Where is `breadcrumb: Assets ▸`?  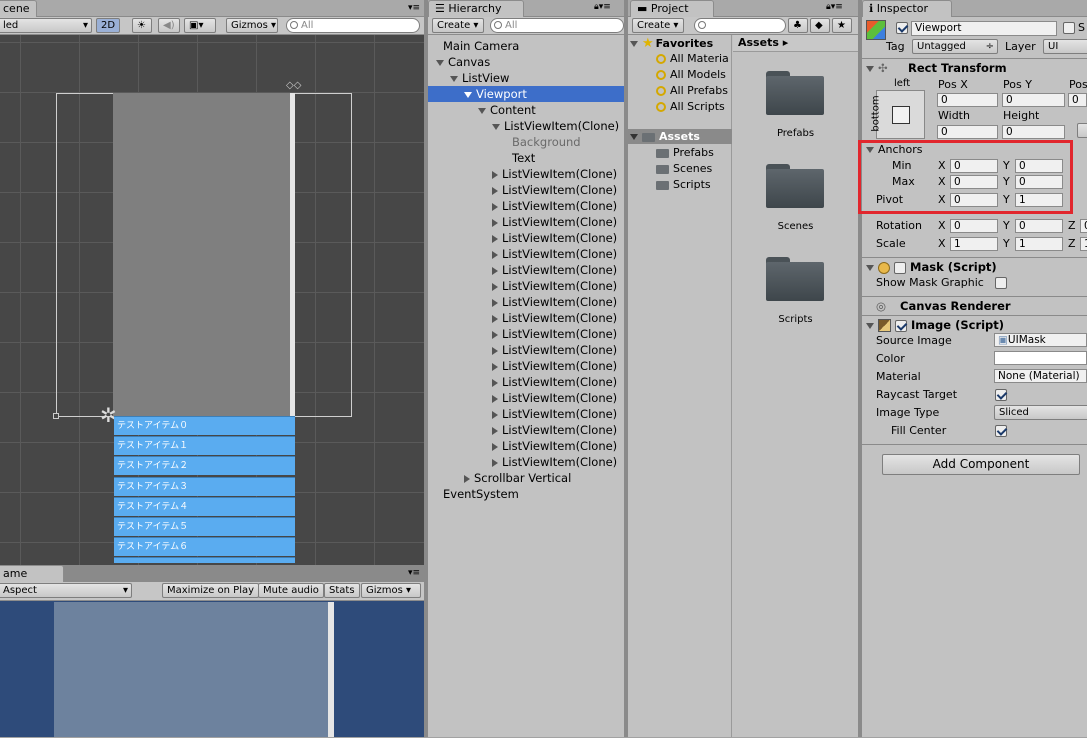
breadcrumb: Assets ▸ is located at coordinates (763, 42).